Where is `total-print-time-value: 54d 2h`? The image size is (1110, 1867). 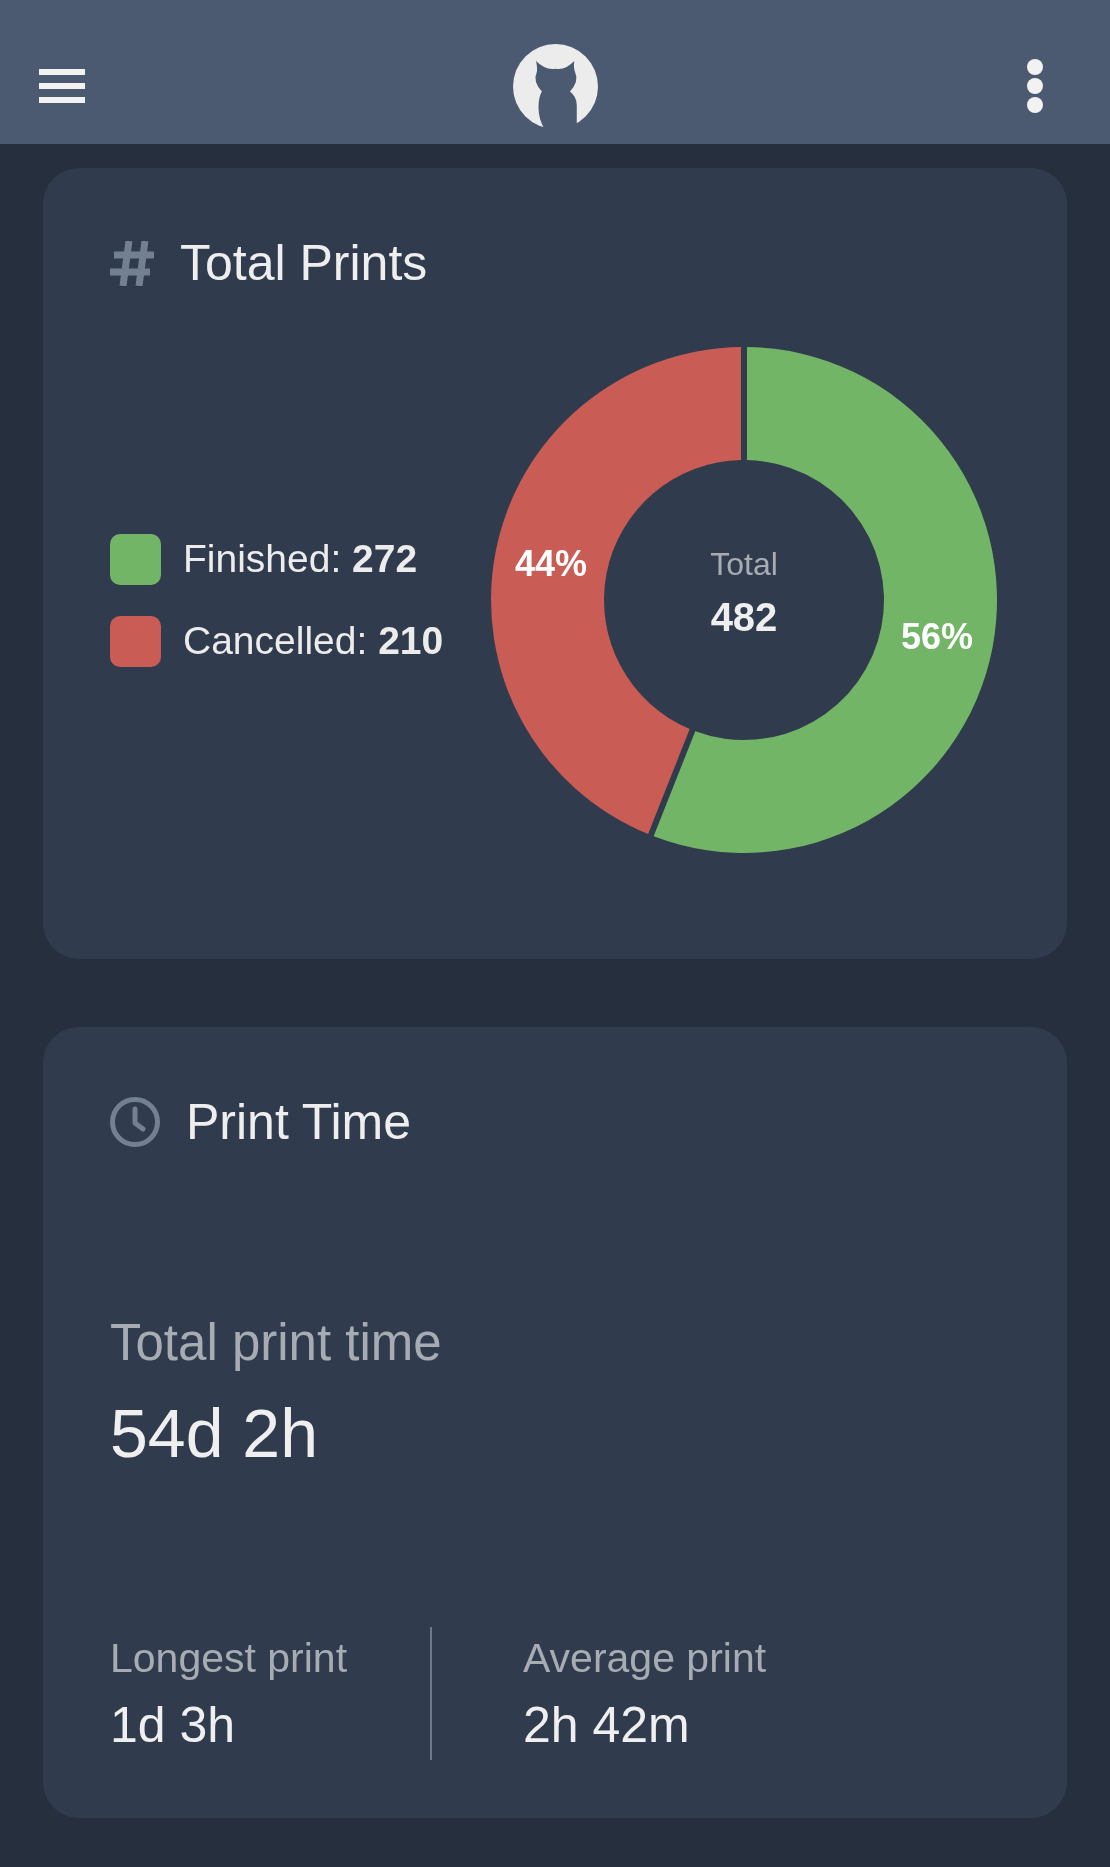 total-print-time-value: 54d 2h is located at coordinates (214, 1433).